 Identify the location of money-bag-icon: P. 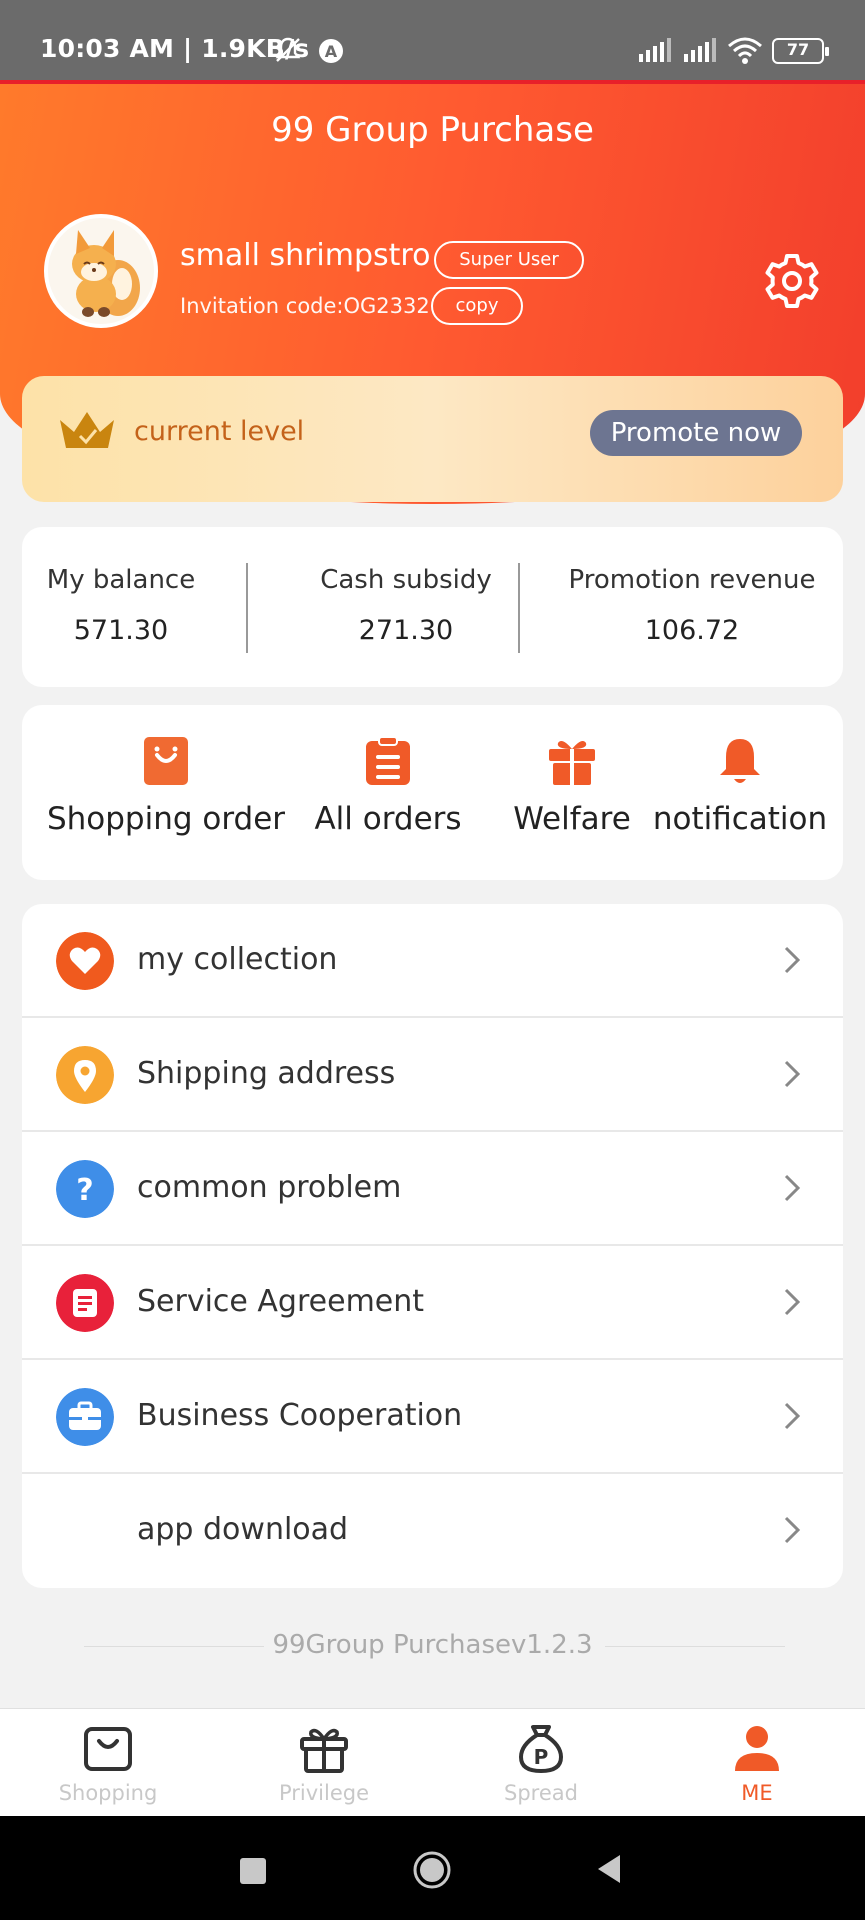
(541, 1749).